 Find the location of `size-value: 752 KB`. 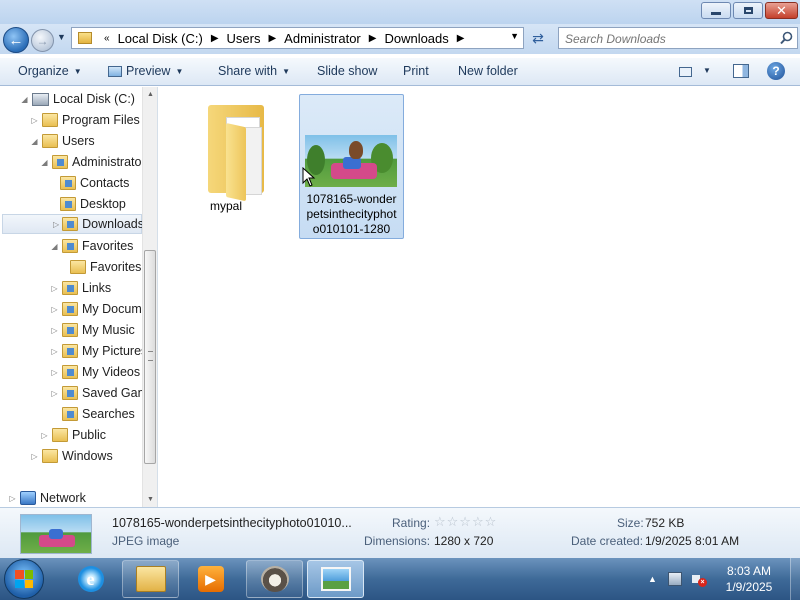

size-value: 752 KB is located at coordinates (665, 523).